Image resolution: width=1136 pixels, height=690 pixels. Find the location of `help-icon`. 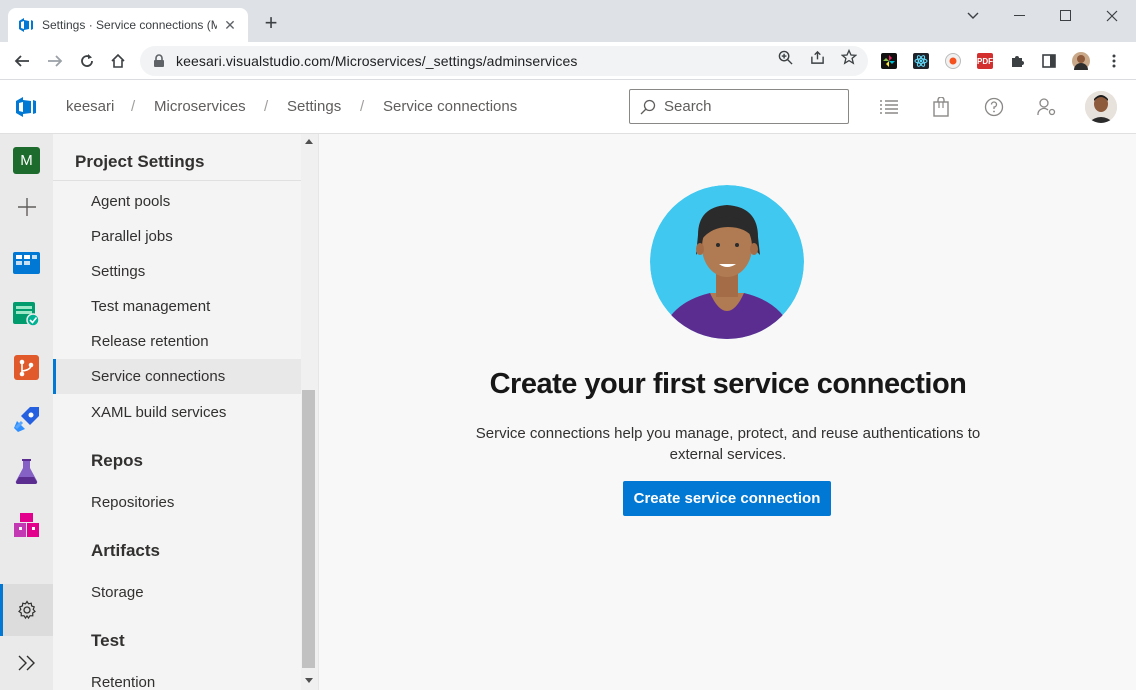

help-icon is located at coordinates (994, 107).